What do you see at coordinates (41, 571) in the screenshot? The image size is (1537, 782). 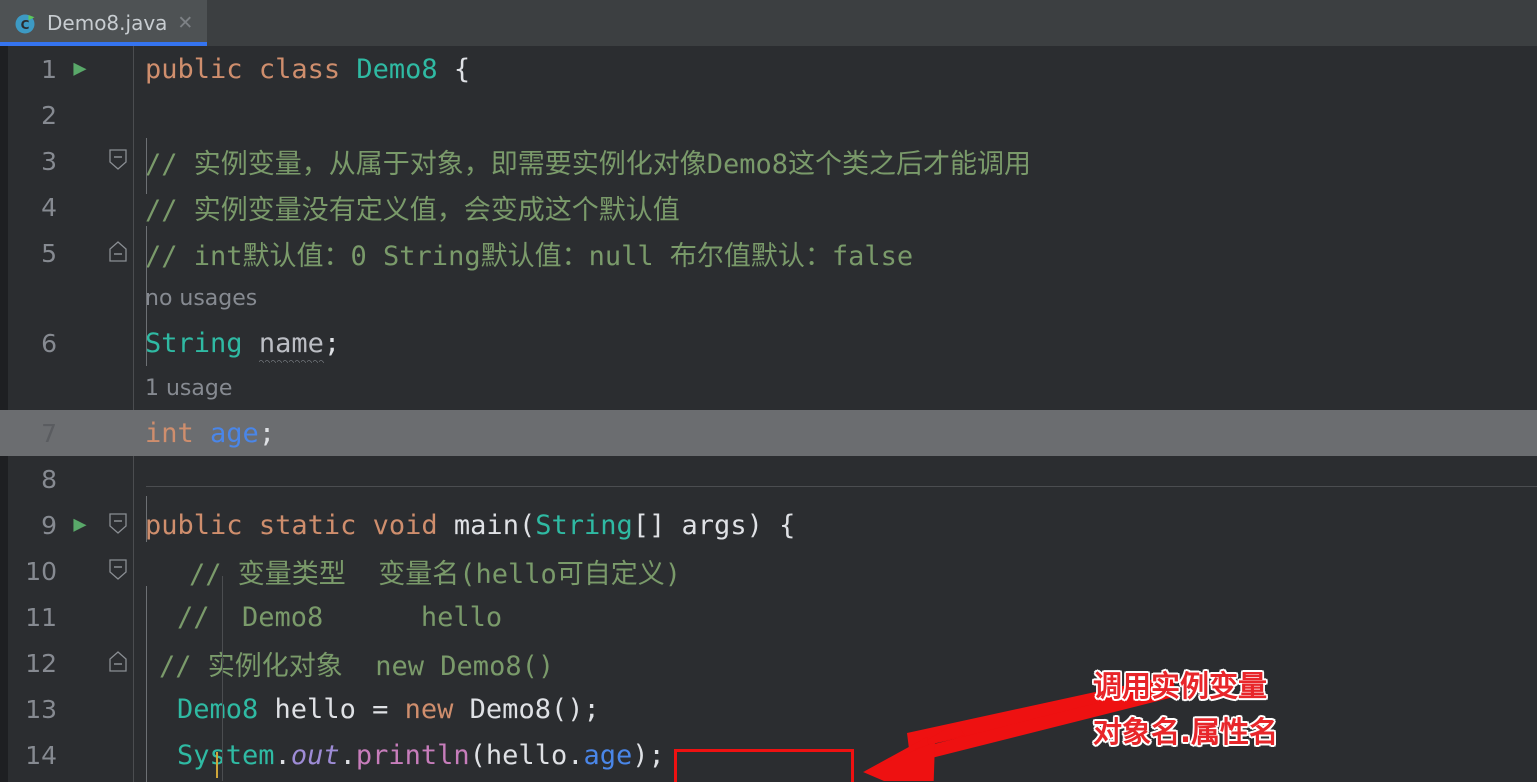 I see `line-number: 10` at bounding box center [41, 571].